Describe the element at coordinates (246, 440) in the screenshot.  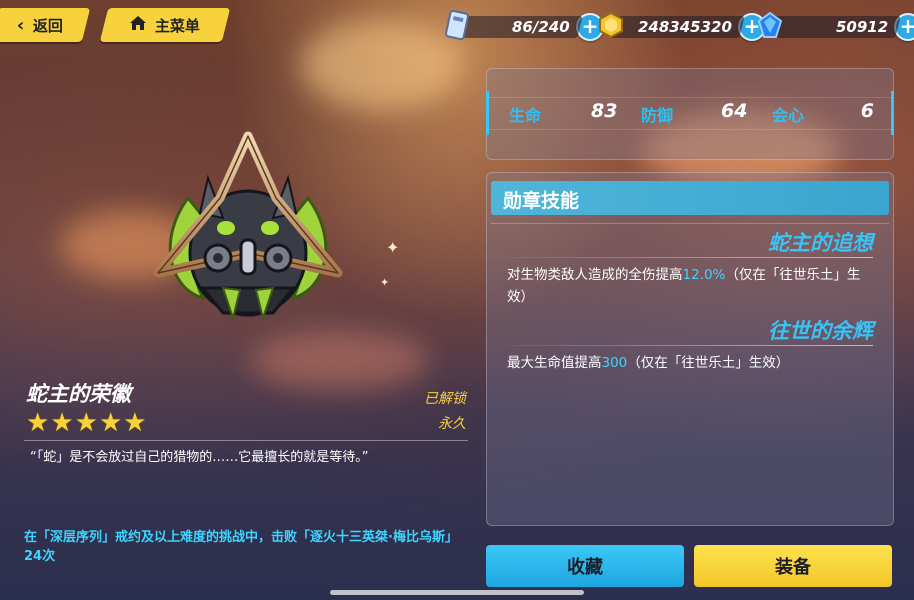
I see `medal-divider` at that location.